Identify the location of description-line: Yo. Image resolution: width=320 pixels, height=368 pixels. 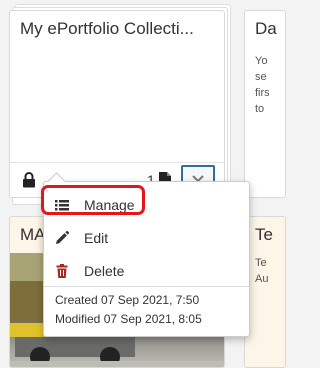
(261, 61).